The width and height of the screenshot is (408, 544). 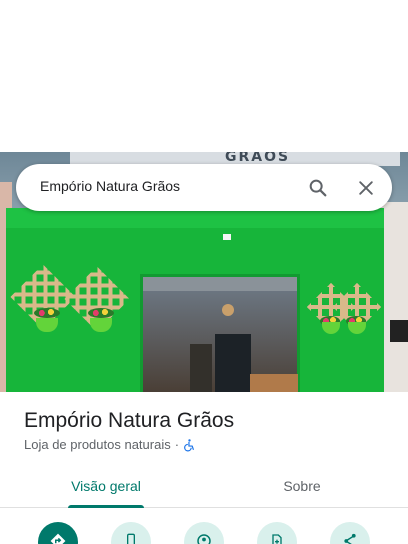 I want to click on directions-button, so click(x=58, y=533).